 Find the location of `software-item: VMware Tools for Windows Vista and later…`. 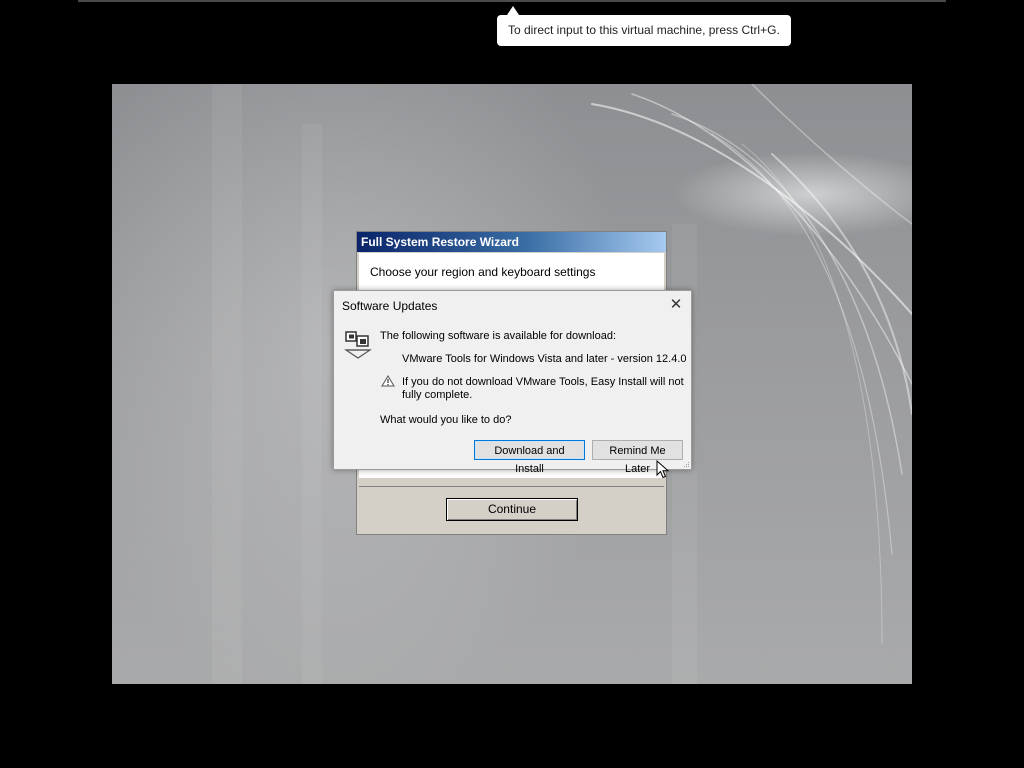

software-item: VMware Tools for Windows Vista and later… is located at coordinates (544, 359).